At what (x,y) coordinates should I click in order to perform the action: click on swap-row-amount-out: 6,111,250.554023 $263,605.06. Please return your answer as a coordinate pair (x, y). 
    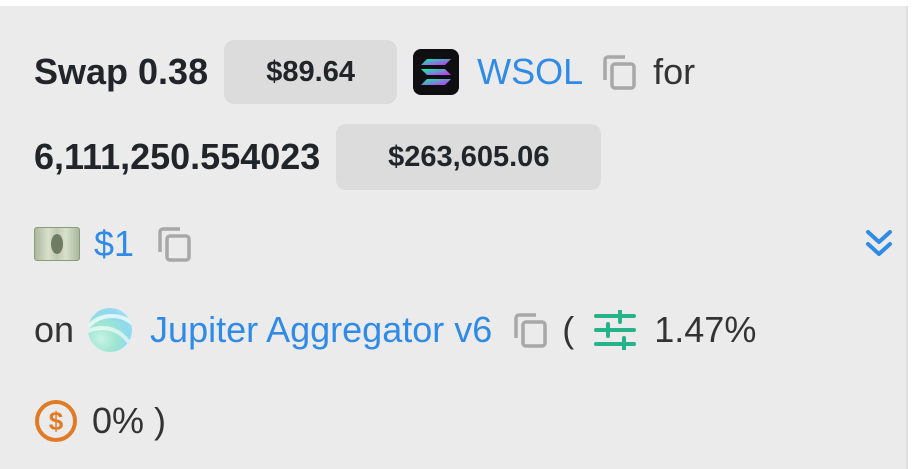
    Looking at the image, I should click on (318, 157).